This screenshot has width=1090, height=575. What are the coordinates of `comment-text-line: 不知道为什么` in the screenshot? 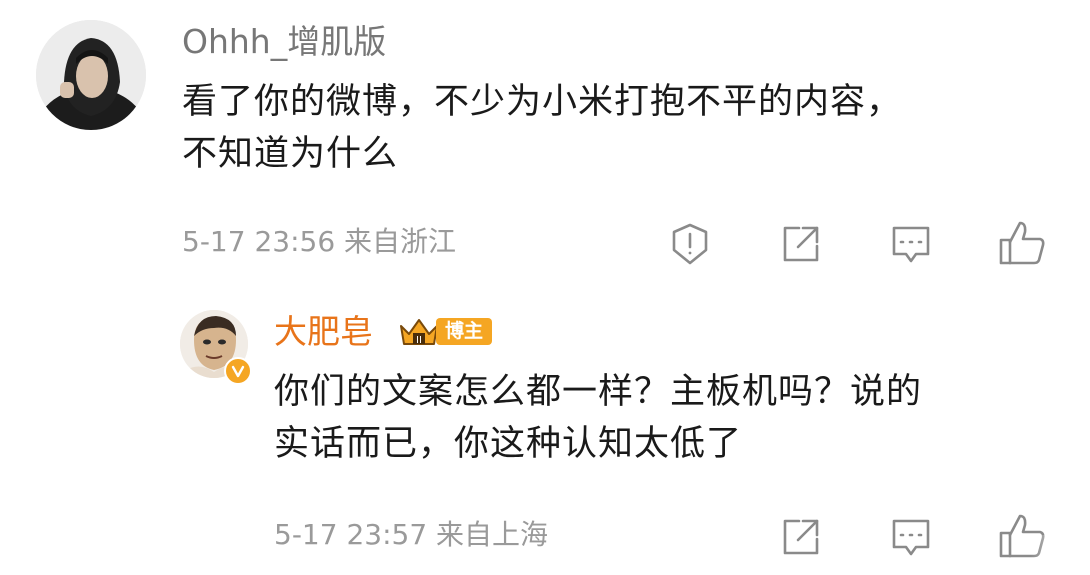 It's located at (290, 154).